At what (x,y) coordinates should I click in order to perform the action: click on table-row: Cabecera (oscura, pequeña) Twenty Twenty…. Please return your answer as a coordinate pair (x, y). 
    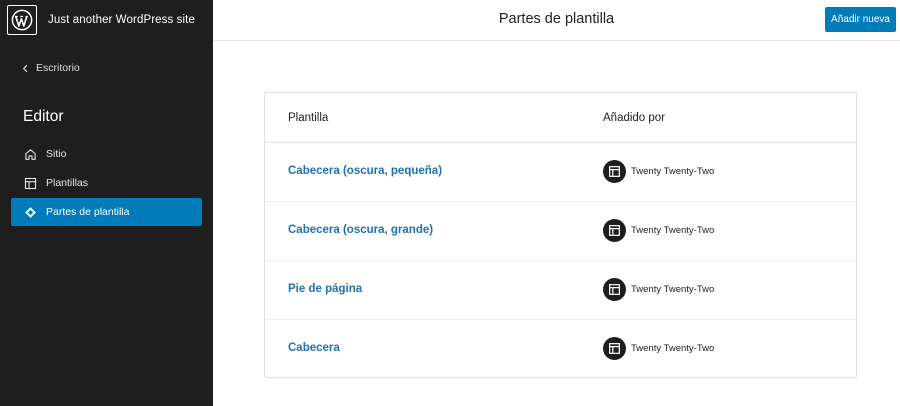
    Looking at the image, I should click on (560, 172).